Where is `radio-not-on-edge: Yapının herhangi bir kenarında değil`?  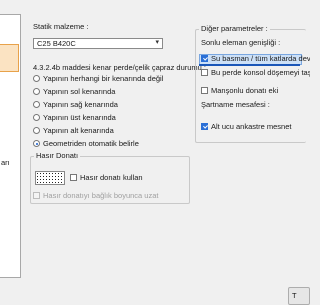
radio-not-on-edge: Yapının herhangi bir kenarında değil is located at coordinates (98, 78).